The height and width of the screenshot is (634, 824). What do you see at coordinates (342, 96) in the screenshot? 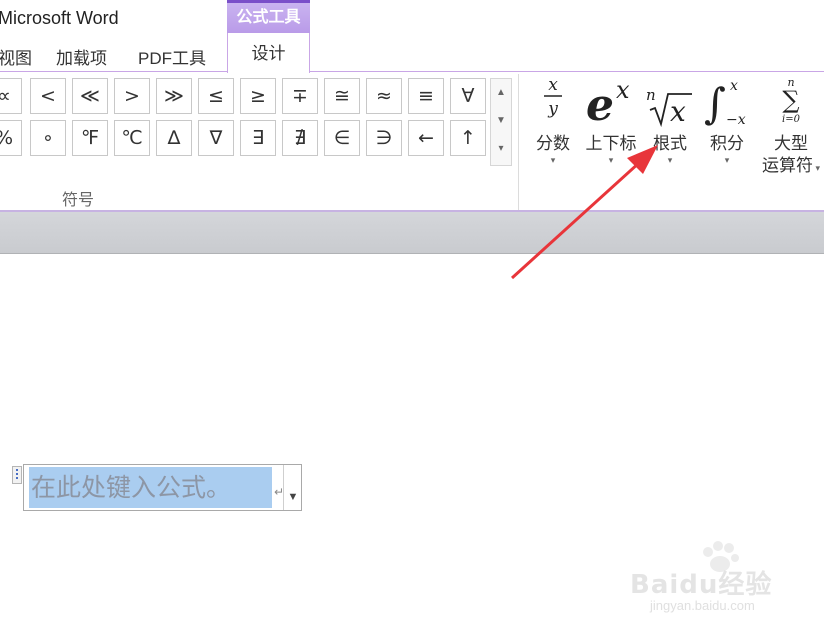
I see `symbol-button: ≅` at bounding box center [342, 96].